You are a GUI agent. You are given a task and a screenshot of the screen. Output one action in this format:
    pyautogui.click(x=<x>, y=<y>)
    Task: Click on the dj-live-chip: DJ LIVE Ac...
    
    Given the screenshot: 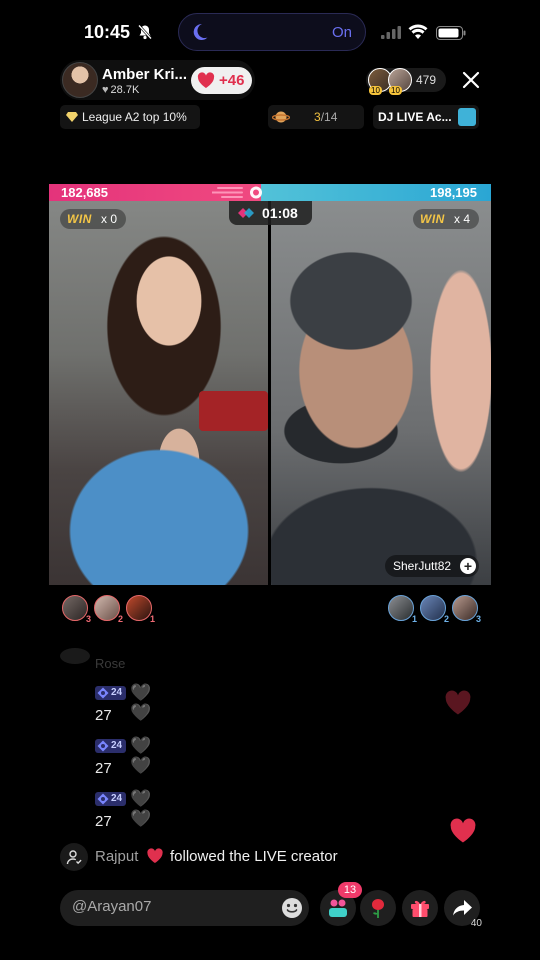 What is the action you would take?
    pyautogui.click(x=426, y=117)
    